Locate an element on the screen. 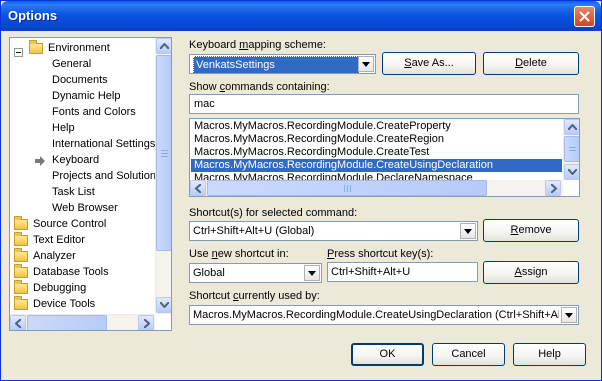  tree-item-label: Device Tools is located at coordinates (64, 304).